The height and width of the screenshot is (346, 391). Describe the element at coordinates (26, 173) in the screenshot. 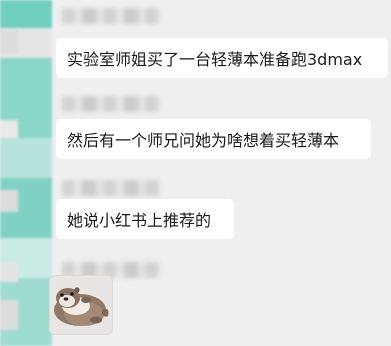

I see `blurred-avatar-column` at that location.